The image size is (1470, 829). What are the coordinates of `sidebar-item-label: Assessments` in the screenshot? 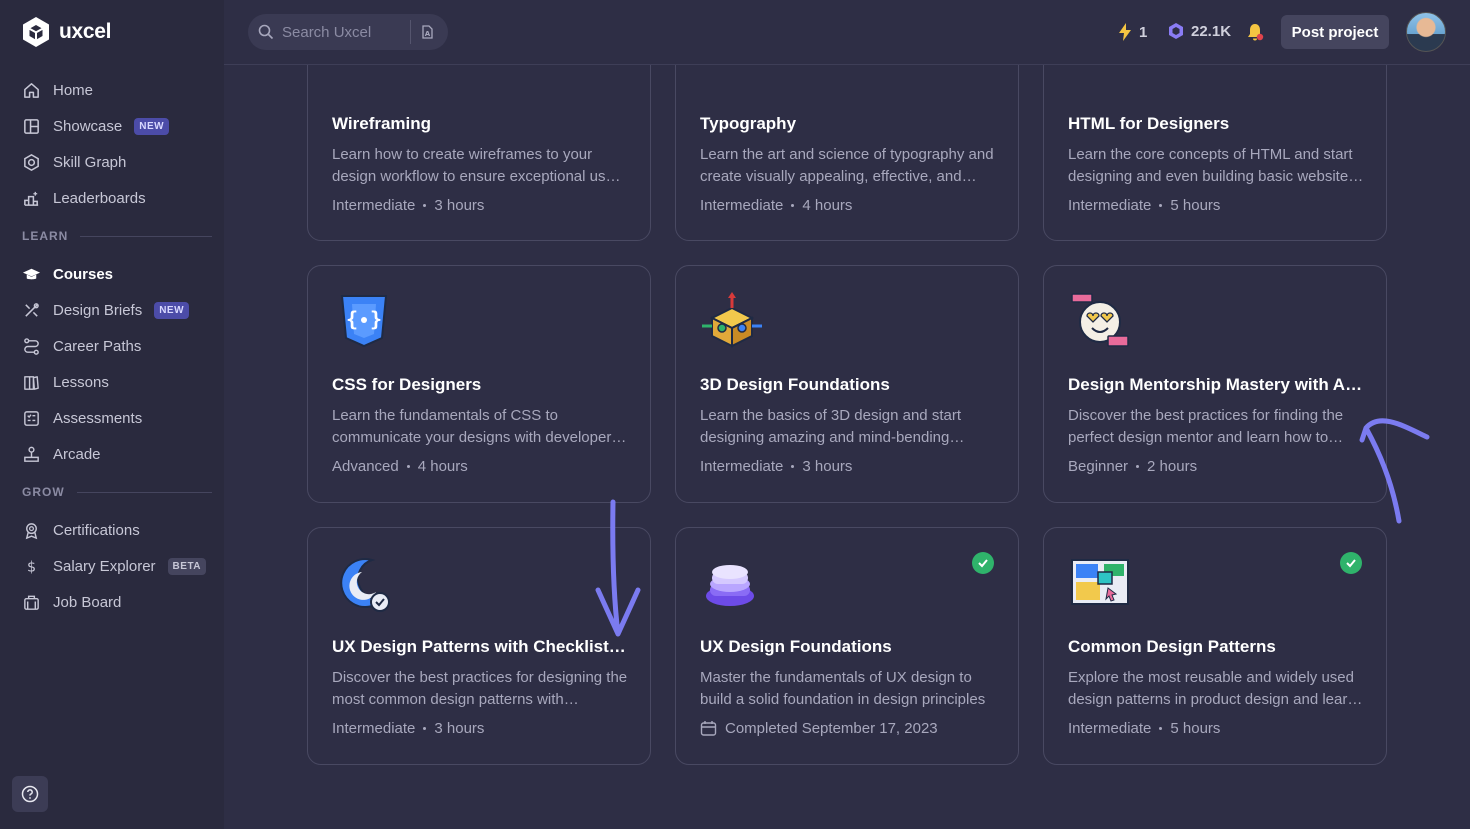 It's located at (98, 418).